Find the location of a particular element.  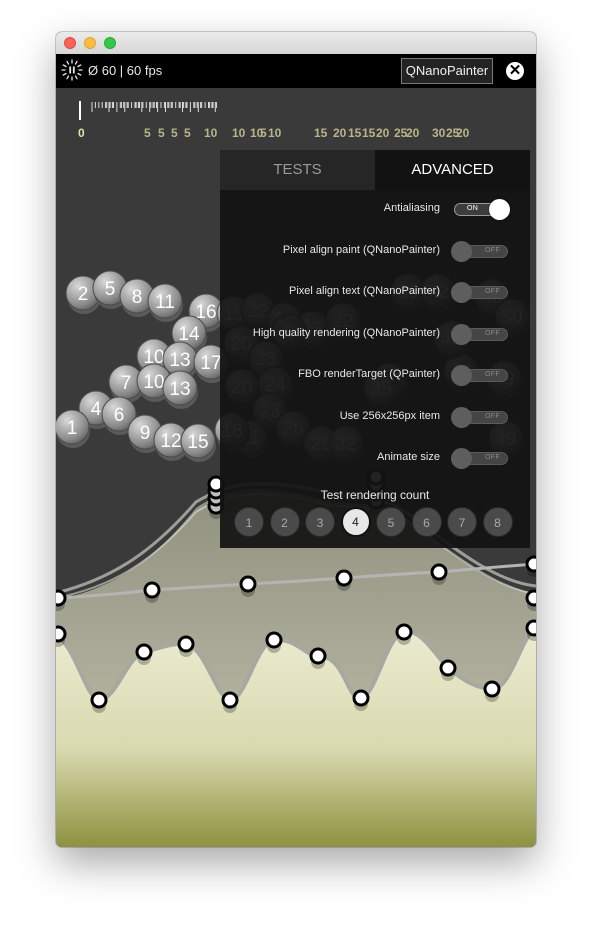

svg-text: 17 is located at coordinates (210, 363).